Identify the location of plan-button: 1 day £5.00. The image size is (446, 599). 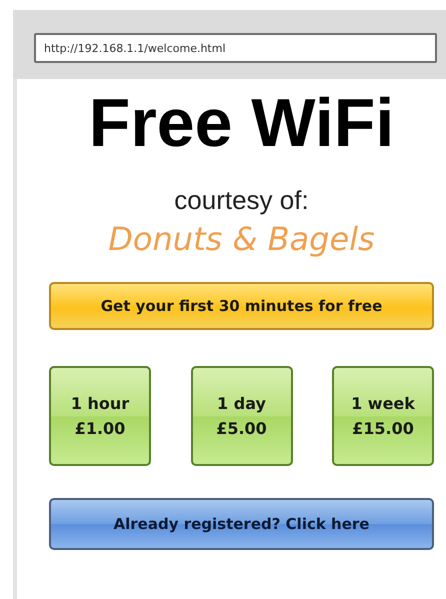
(241, 416).